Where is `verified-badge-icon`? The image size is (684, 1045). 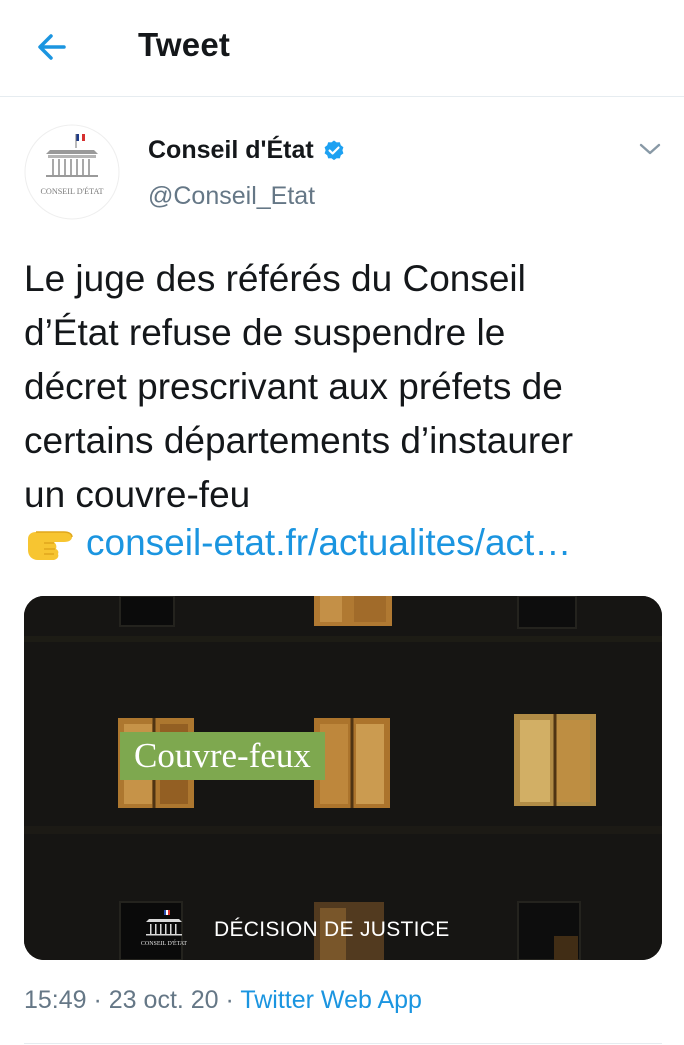
verified-badge-icon is located at coordinates (334, 150).